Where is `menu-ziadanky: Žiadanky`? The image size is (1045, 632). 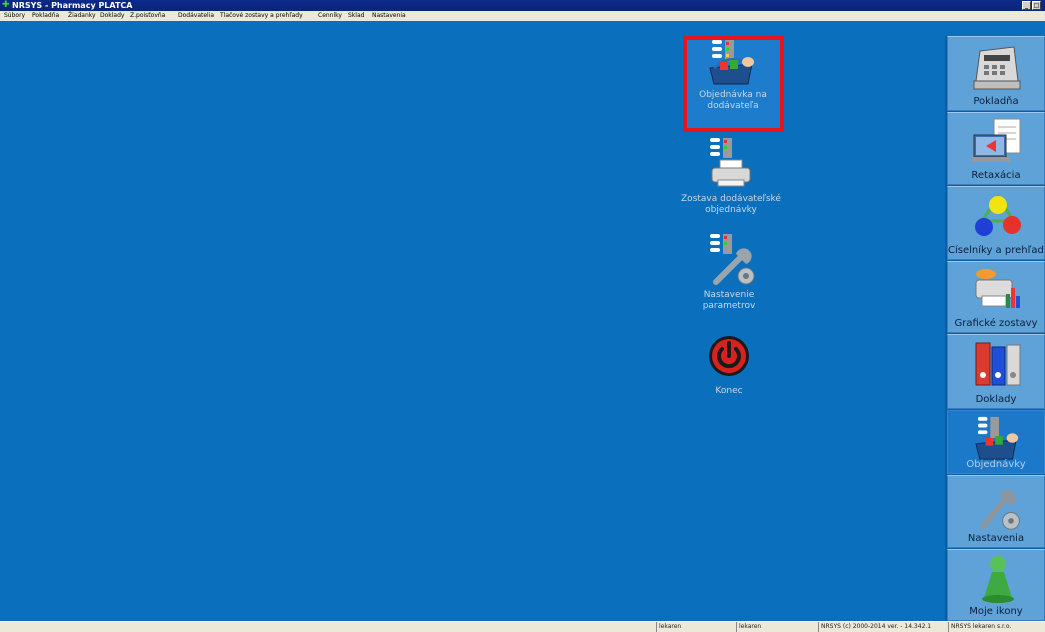 menu-ziadanky: Žiadanky is located at coordinates (82, 16).